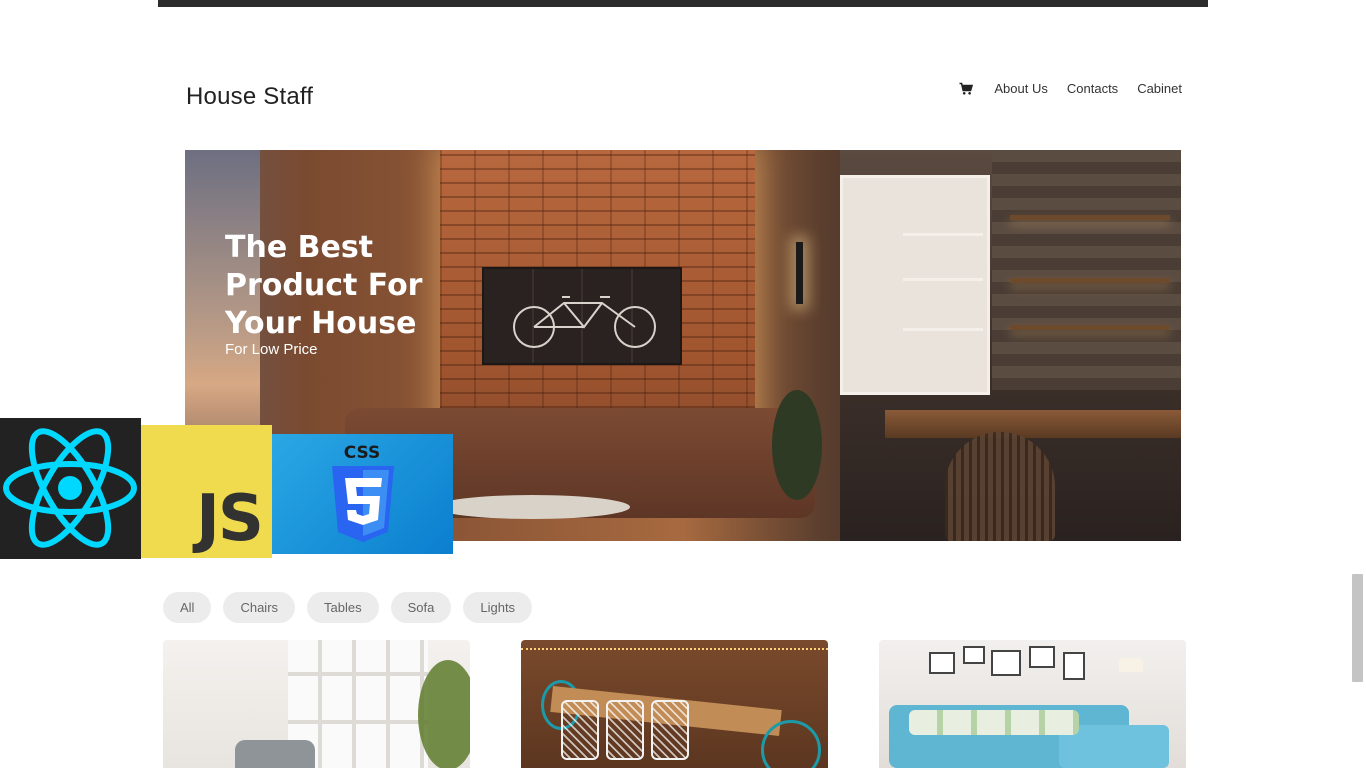 The height and width of the screenshot is (768, 1366). I want to click on javascript-logo-icon: JS, so click(206, 491).